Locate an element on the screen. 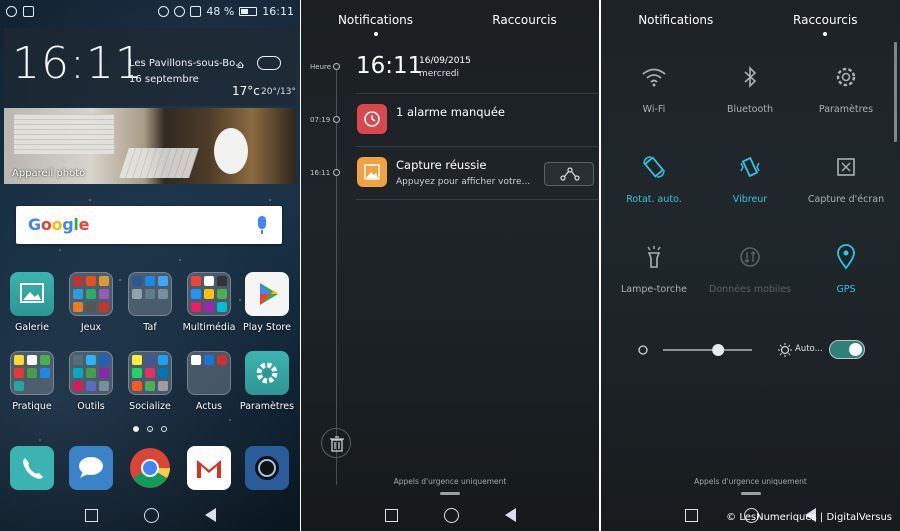  dock-gmail is located at coordinates (209, 471).